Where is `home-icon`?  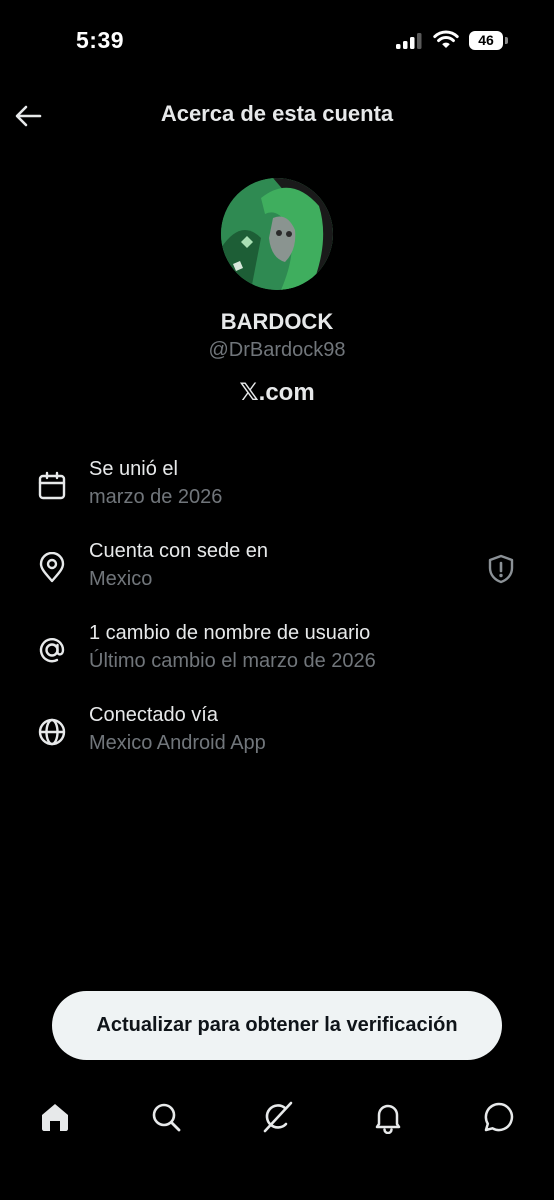
home-icon is located at coordinates (55, 1117).